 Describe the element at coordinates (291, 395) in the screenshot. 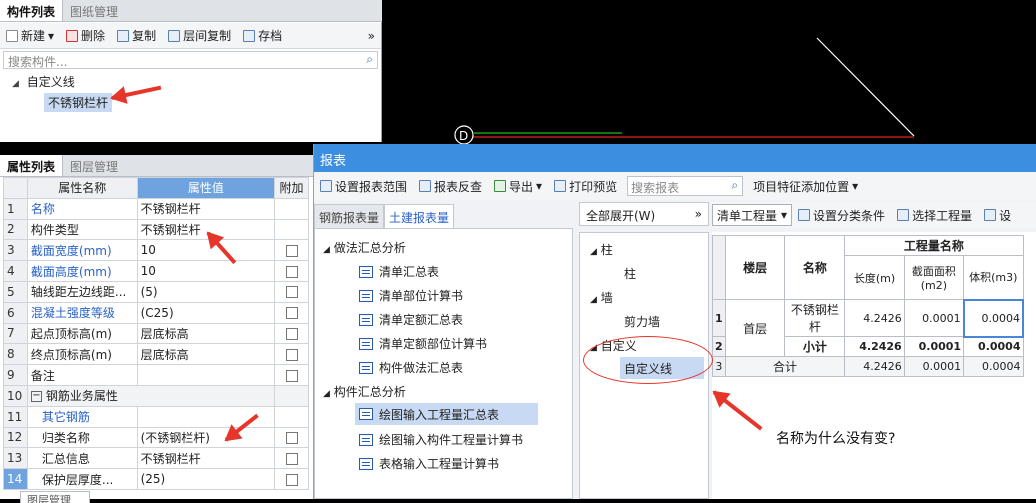

I see `add-cell` at that location.